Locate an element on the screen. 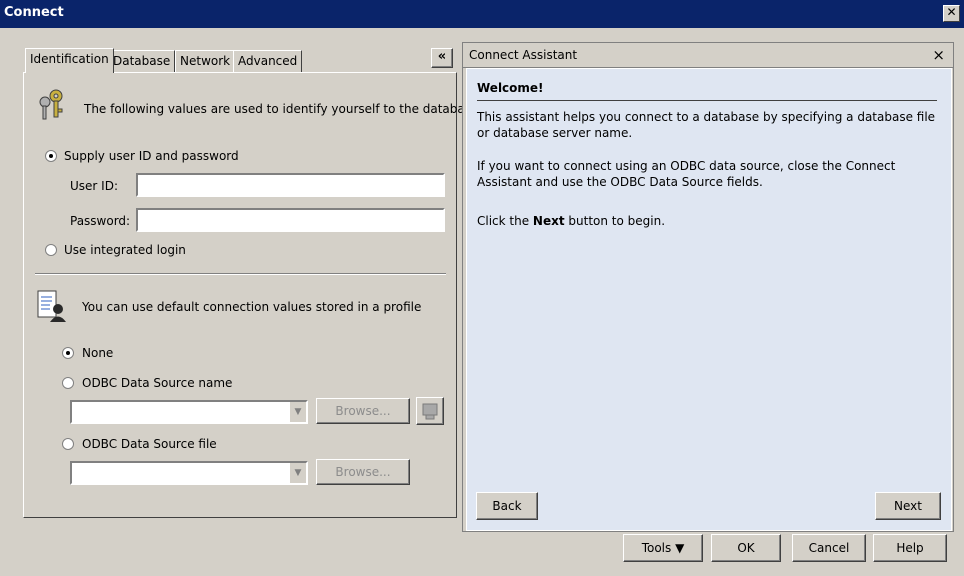  user-id-label: User ID: is located at coordinates (94, 186).